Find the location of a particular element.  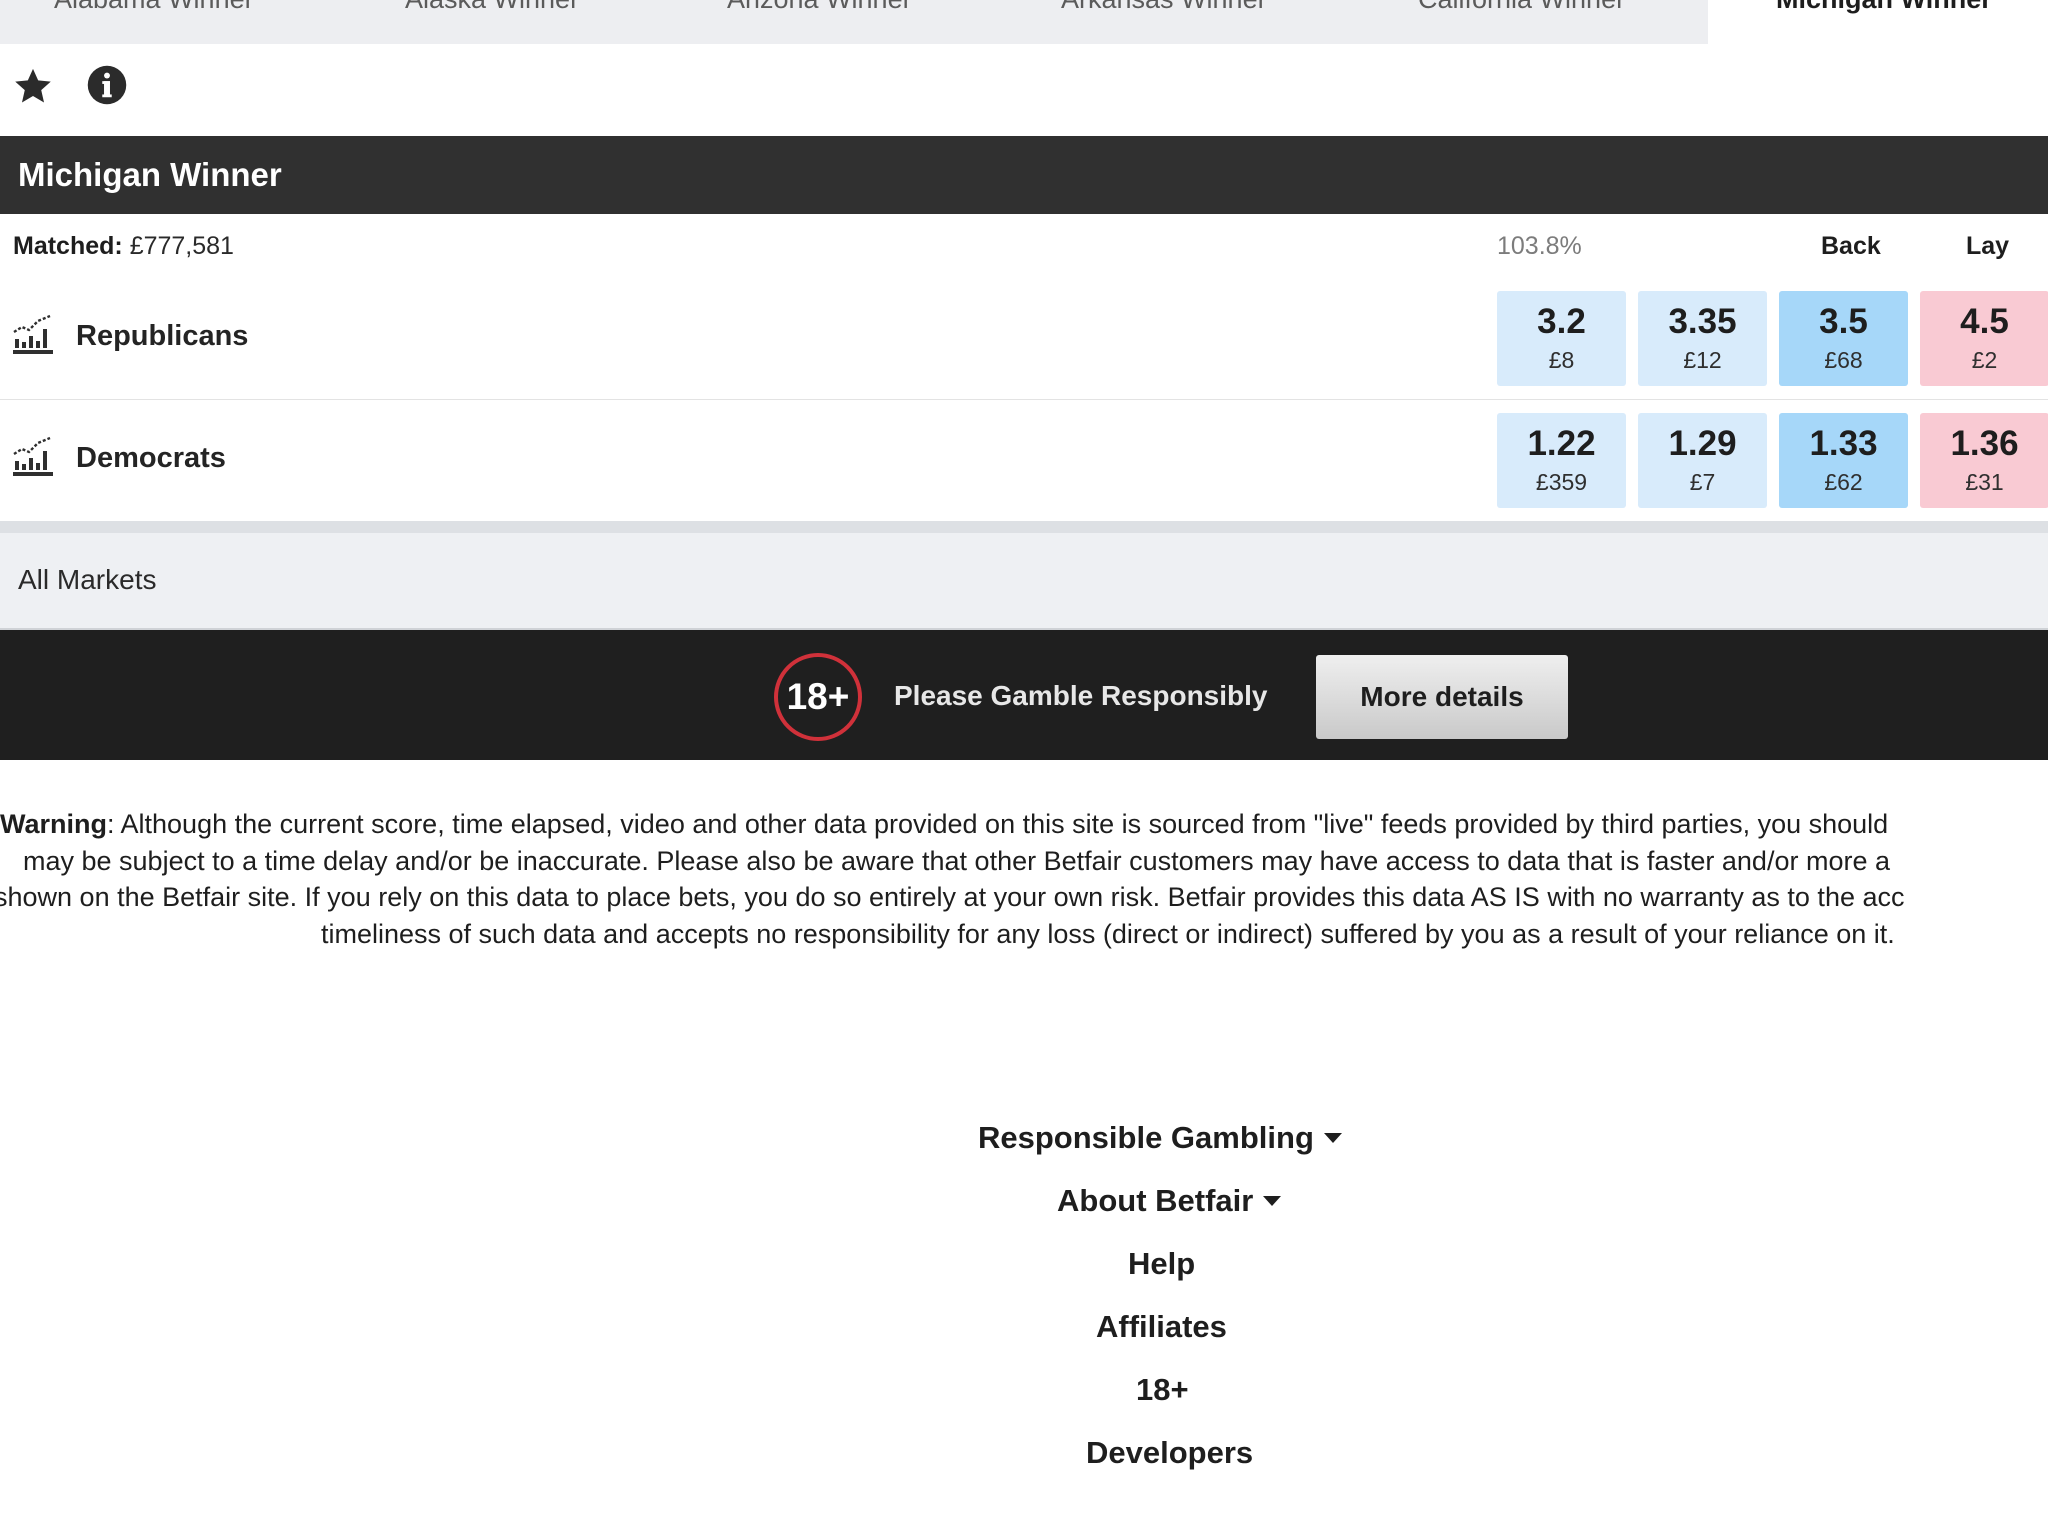

back-price-cell: 3.35 £12 is located at coordinates (1702, 338).